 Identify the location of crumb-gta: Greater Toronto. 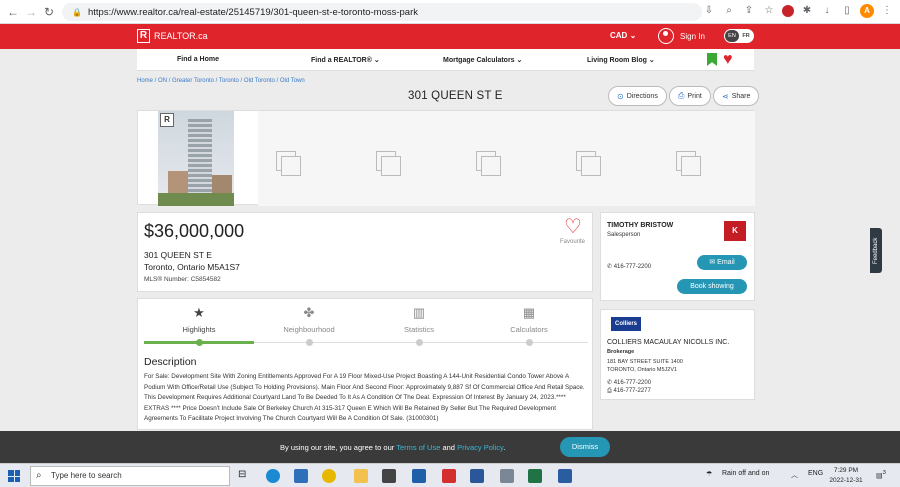
(193, 81).